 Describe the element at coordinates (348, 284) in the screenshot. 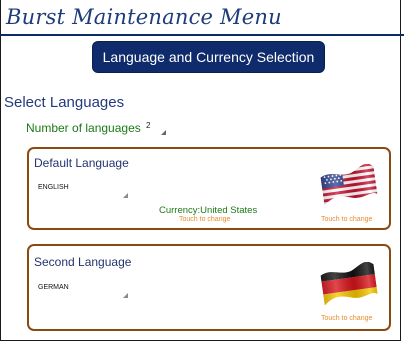

I see `german-flag-icon` at that location.